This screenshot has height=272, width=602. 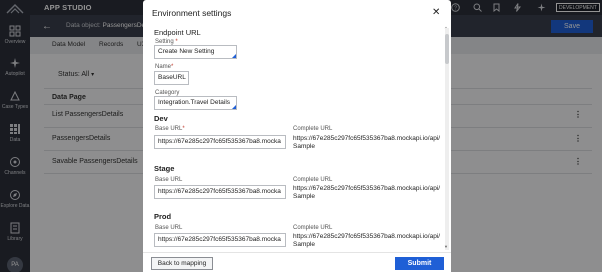 I want to click on setting-select: Create New Setting, so click(x=195, y=52).